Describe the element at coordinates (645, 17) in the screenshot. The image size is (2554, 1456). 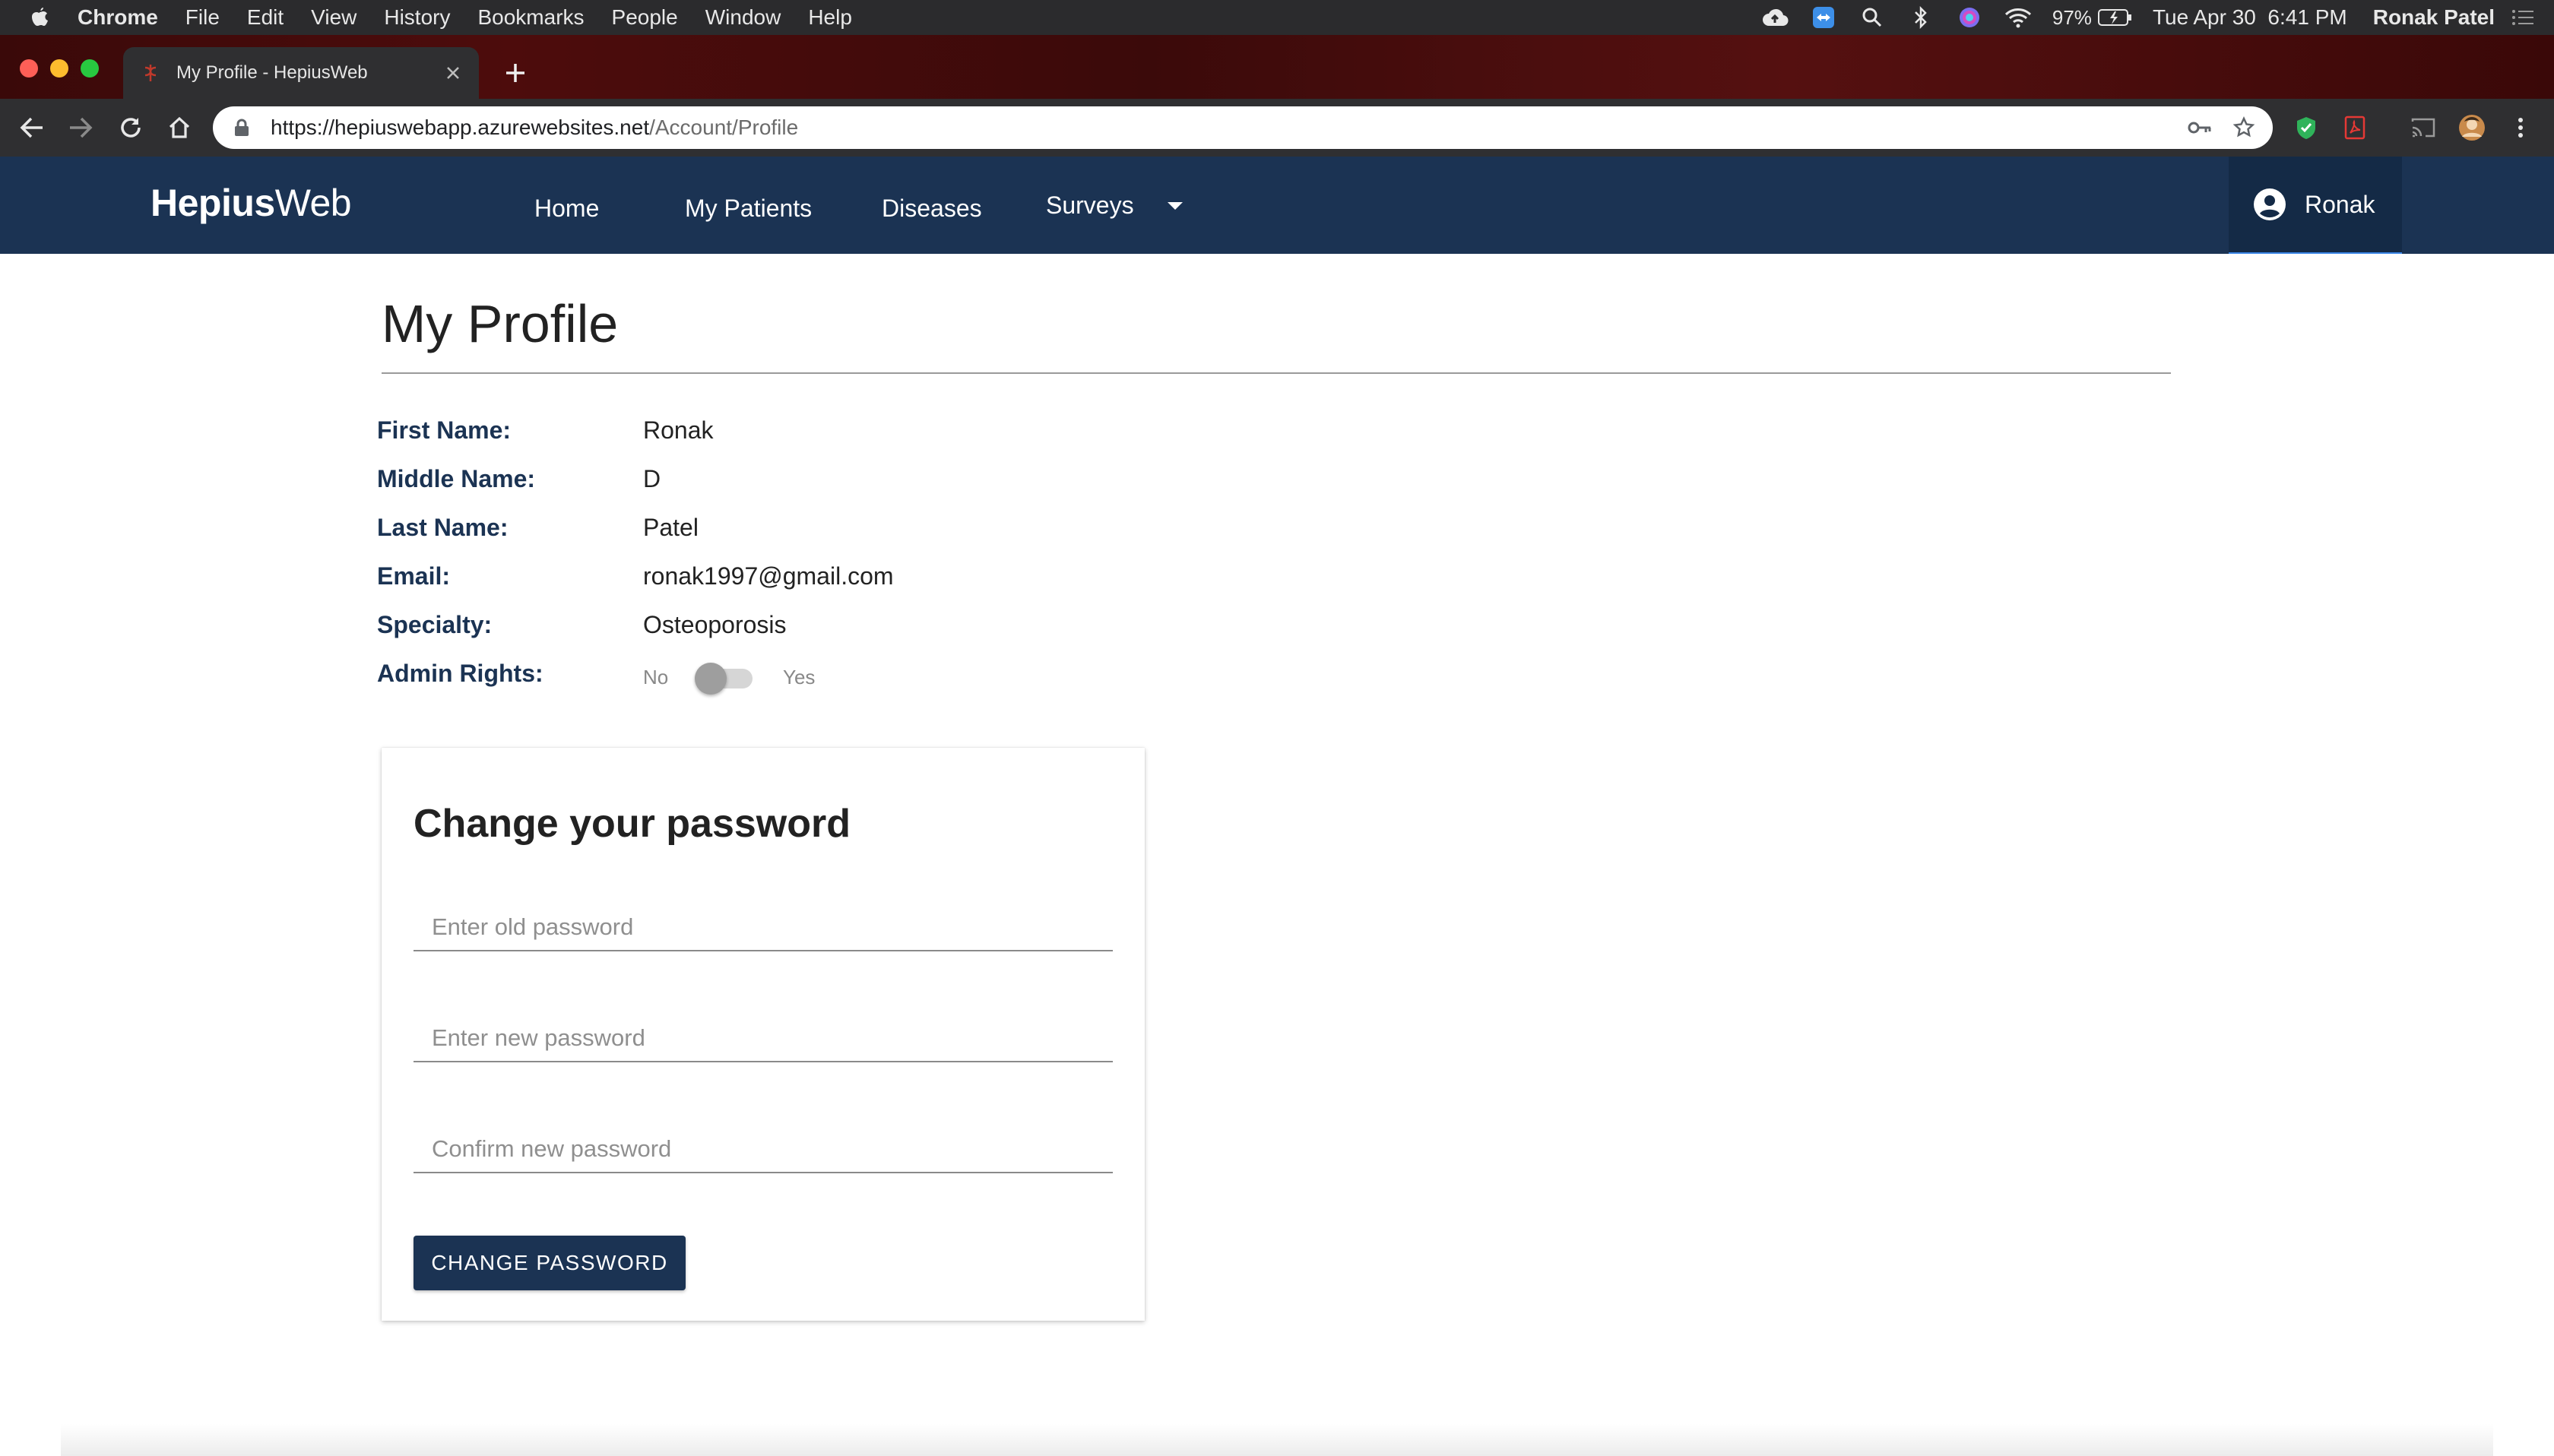
I see `menu-people: People` at that location.